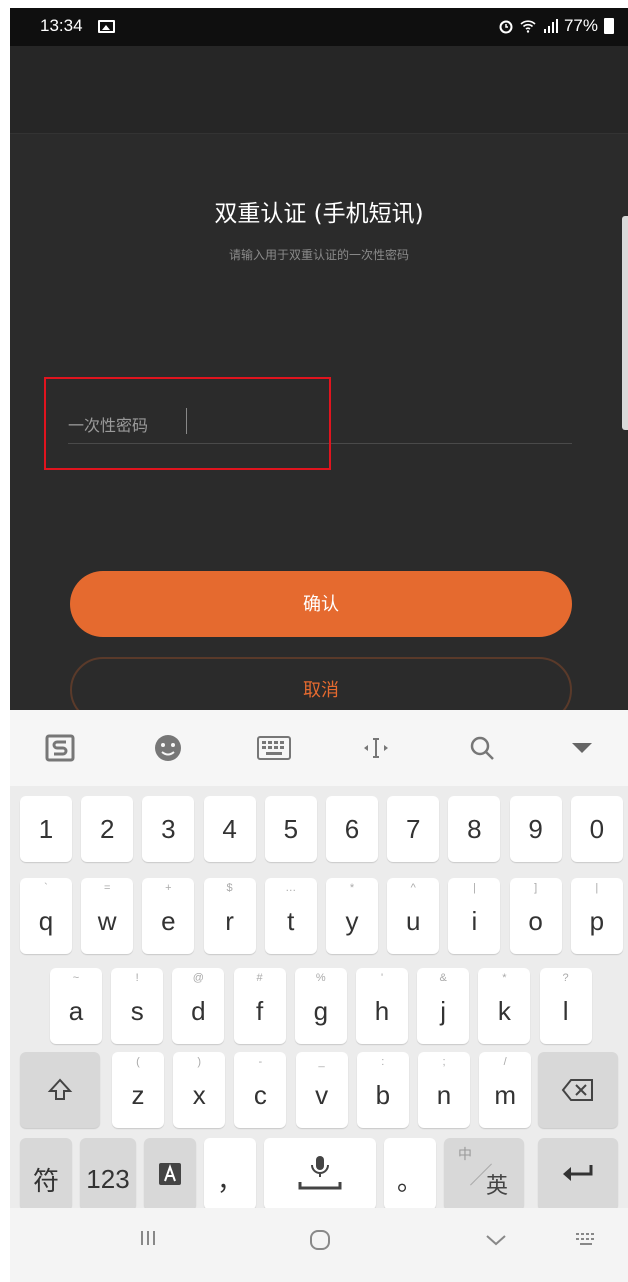 Image resolution: width=628 pixels, height=1282 pixels. What do you see at coordinates (321, 1090) in the screenshot?
I see `key-v: _ v` at bounding box center [321, 1090].